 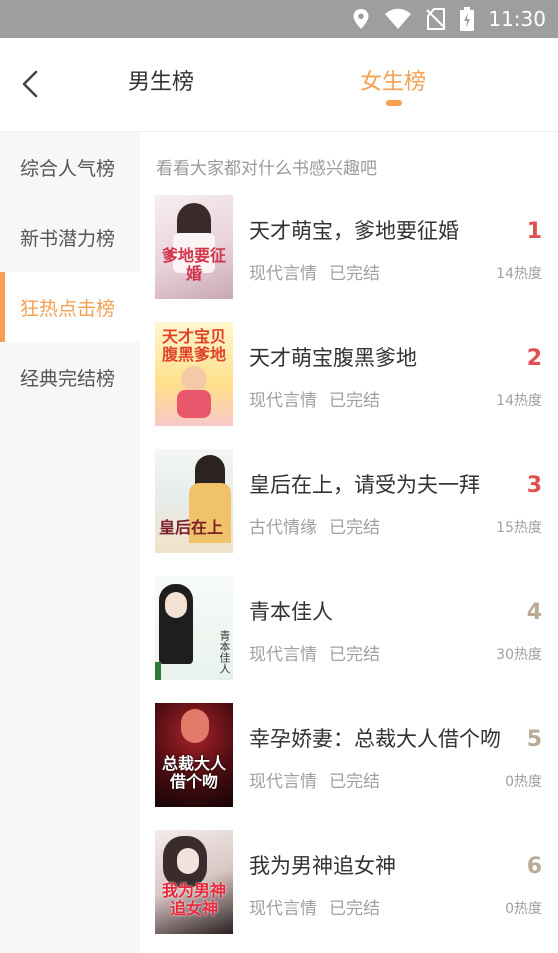 I want to click on sidebar-item-label: 新书潜力榜, so click(x=68, y=238).